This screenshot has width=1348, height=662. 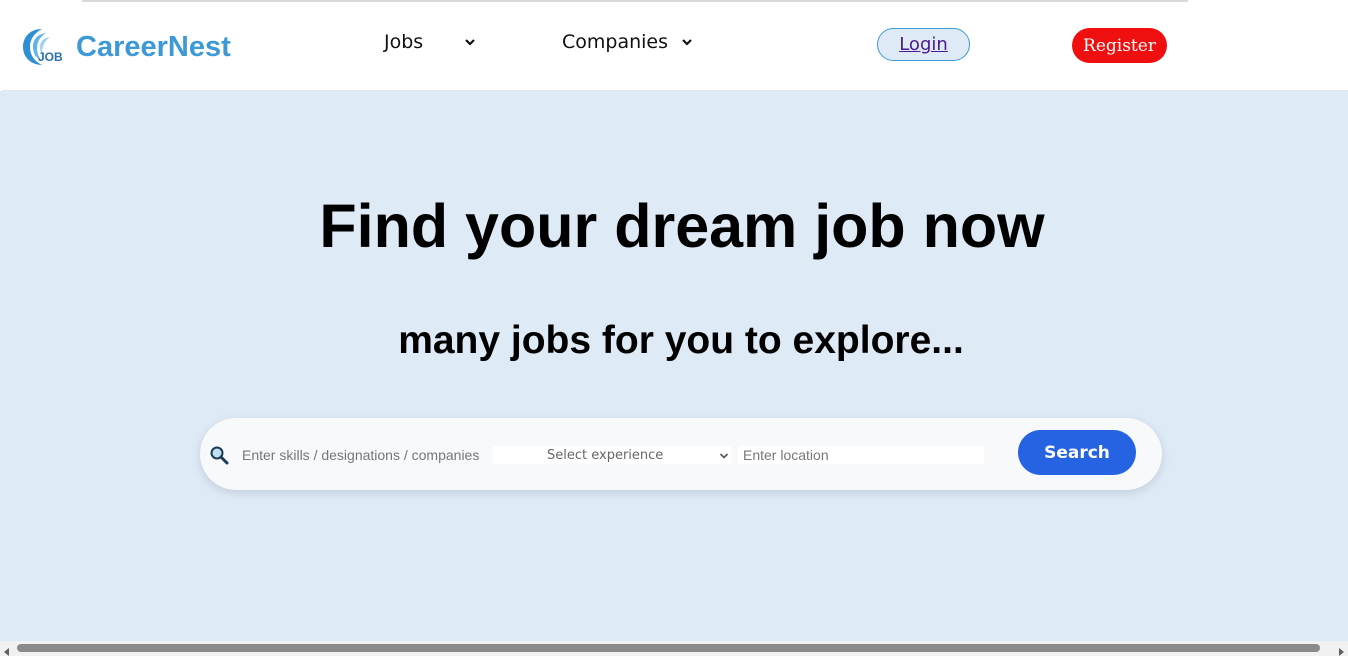 What do you see at coordinates (219, 455) in the screenshot?
I see `search-icon` at bounding box center [219, 455].